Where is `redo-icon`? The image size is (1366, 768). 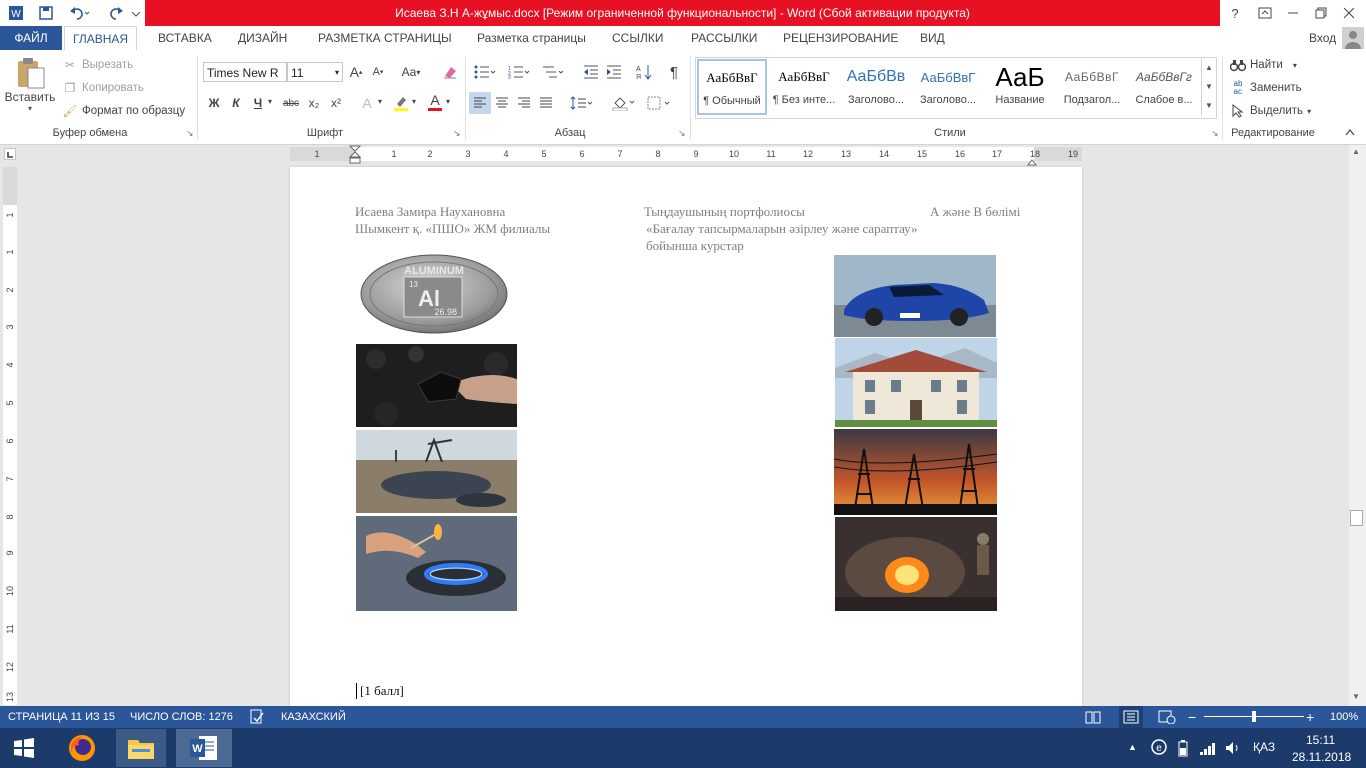 redo-icon is located at coordinates (116, 13).